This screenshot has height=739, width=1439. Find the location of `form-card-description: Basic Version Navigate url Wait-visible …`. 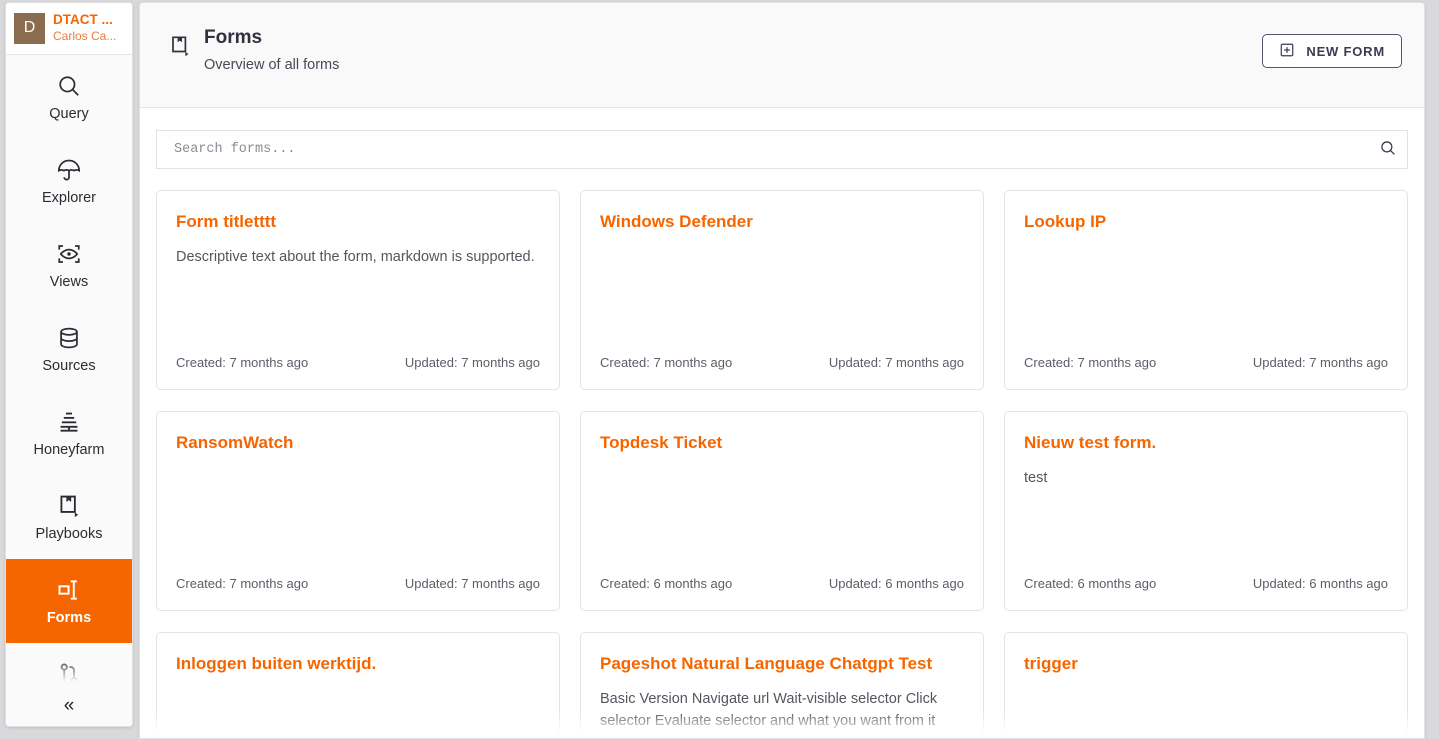

form-card-description: Basic Version Navigate url Wait-visible … is located at coordinates (769, 710).